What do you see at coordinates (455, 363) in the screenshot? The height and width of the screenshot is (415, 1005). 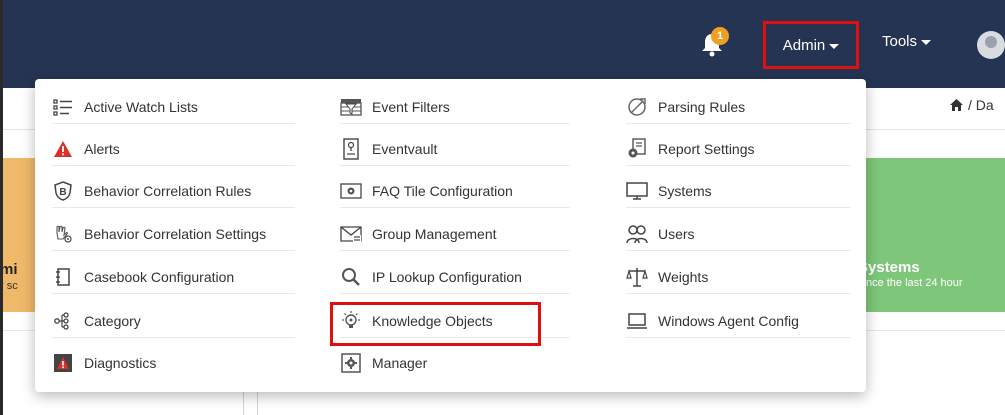 I see `menu-item-manager: Manager` at bounding box center [455, 363].